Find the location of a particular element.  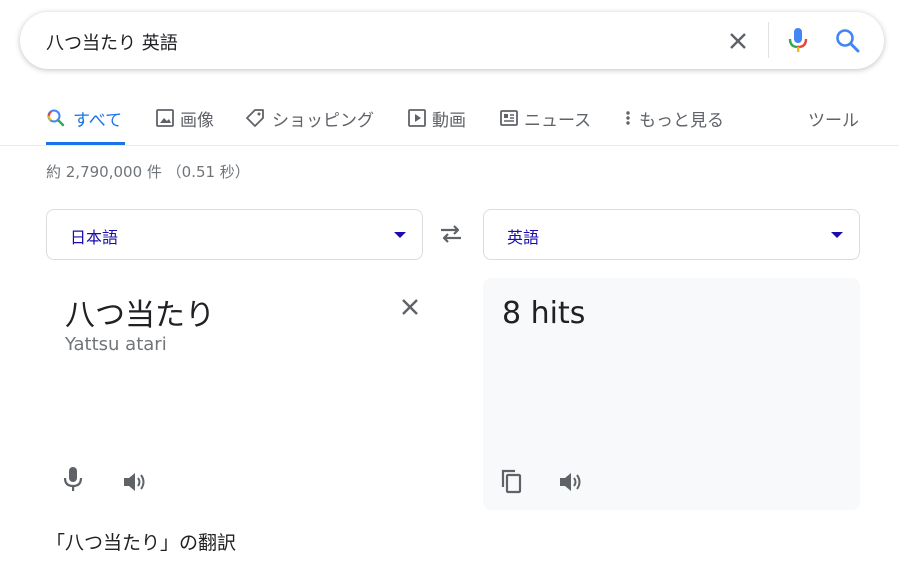

active-tab-indicator is located at coordinates (85, 143).